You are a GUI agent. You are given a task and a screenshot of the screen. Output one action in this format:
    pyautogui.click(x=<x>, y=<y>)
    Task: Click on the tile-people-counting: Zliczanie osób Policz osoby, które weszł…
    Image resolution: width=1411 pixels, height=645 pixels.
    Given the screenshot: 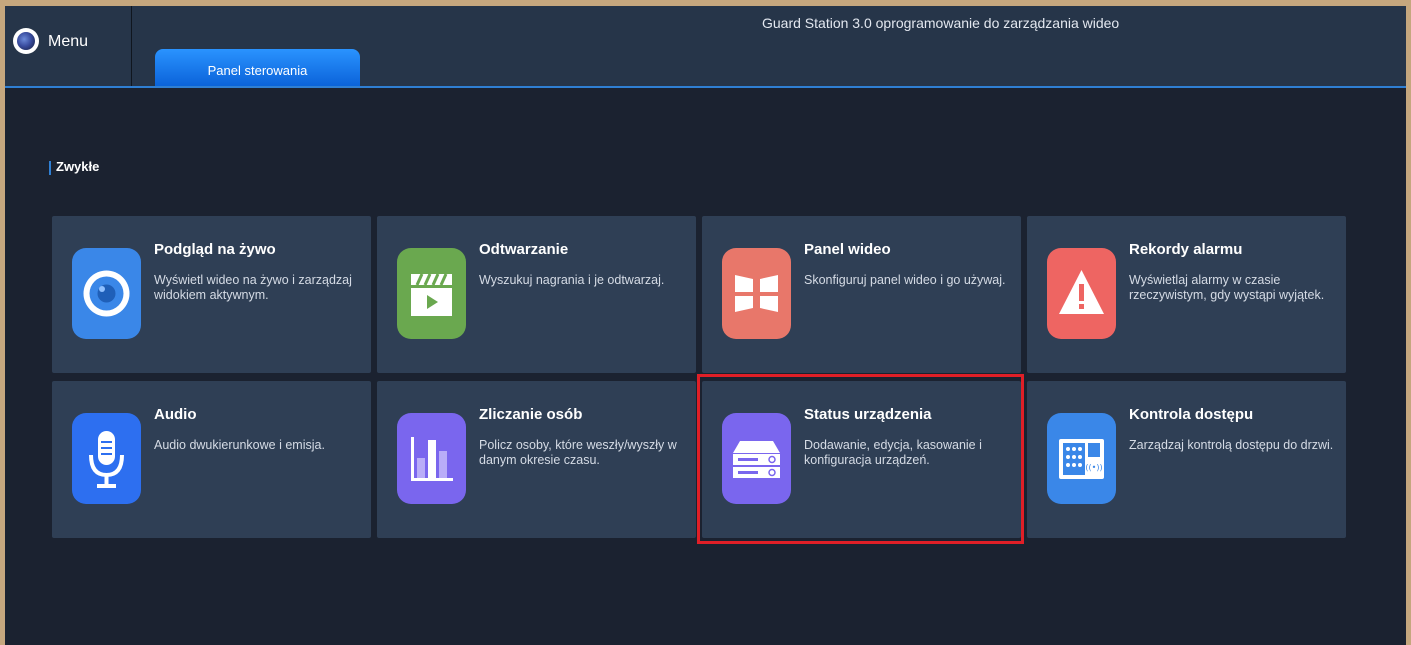 What is the action you would take?
    pyautogui.click(x=536, y=459)
    